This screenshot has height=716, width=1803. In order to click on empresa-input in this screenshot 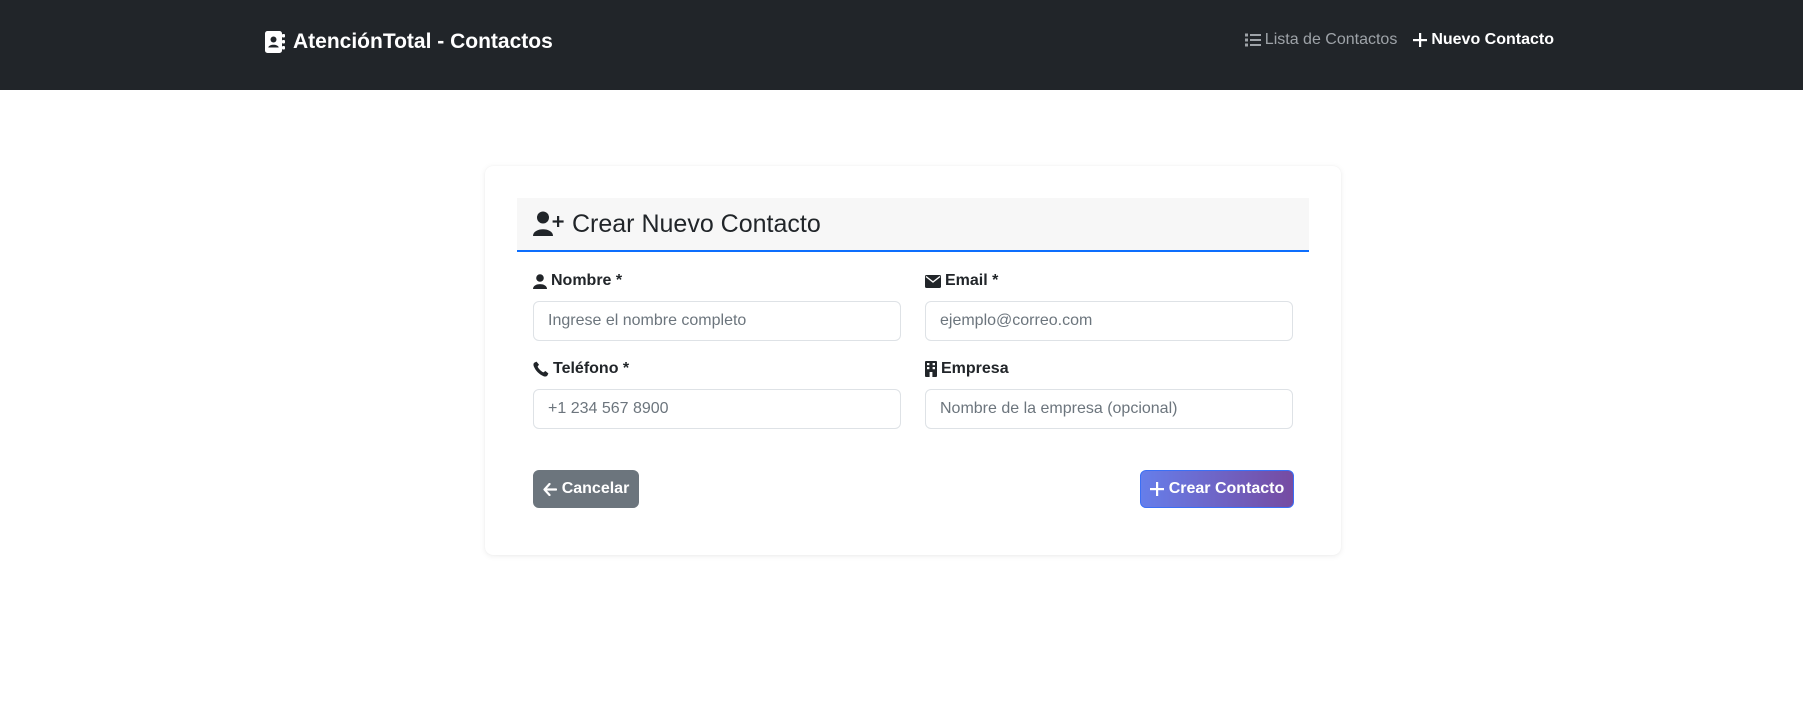, I will do `click(1109, 409)`.